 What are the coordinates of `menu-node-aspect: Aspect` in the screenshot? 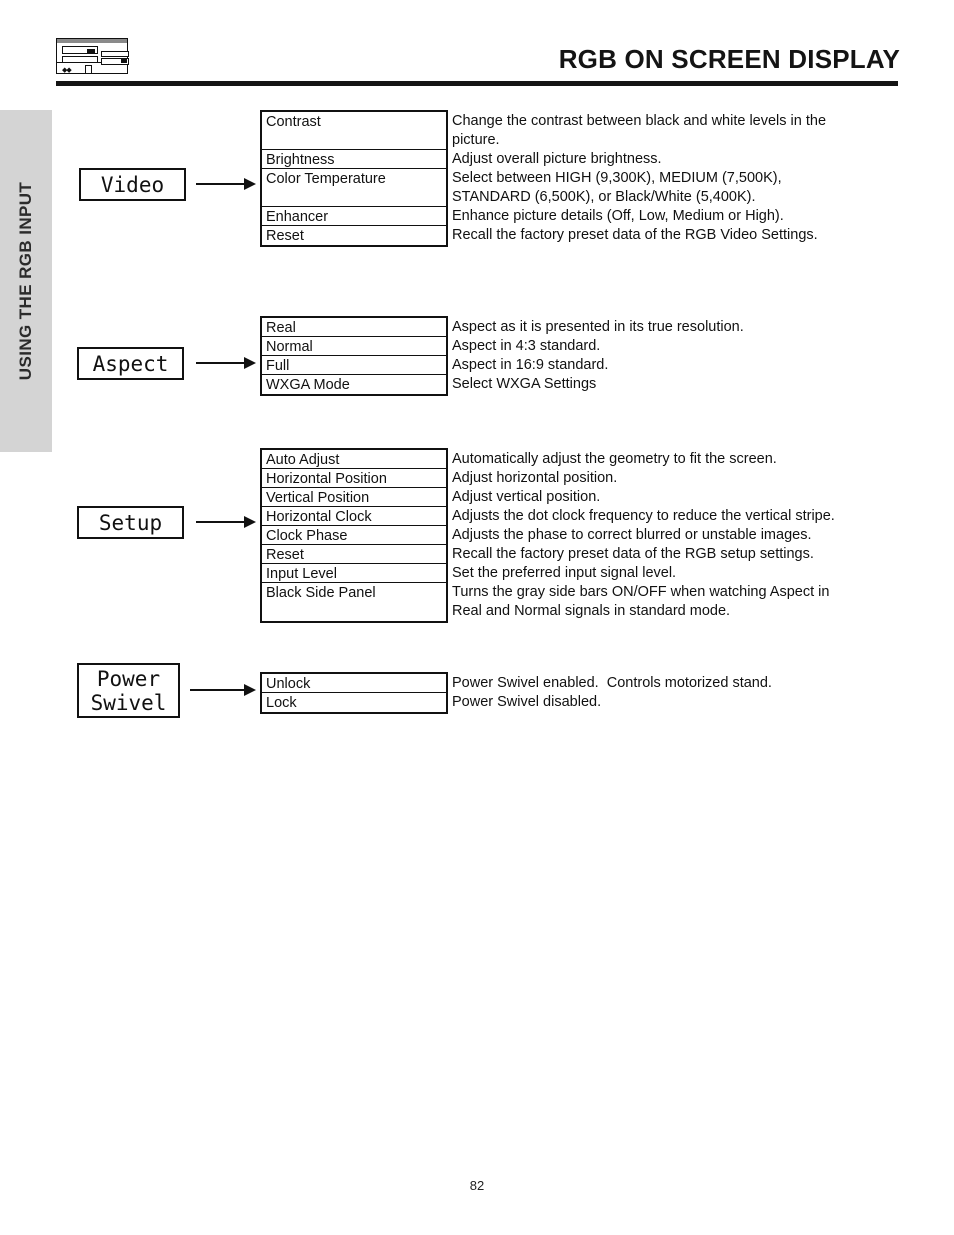 It's located at (130, 363).